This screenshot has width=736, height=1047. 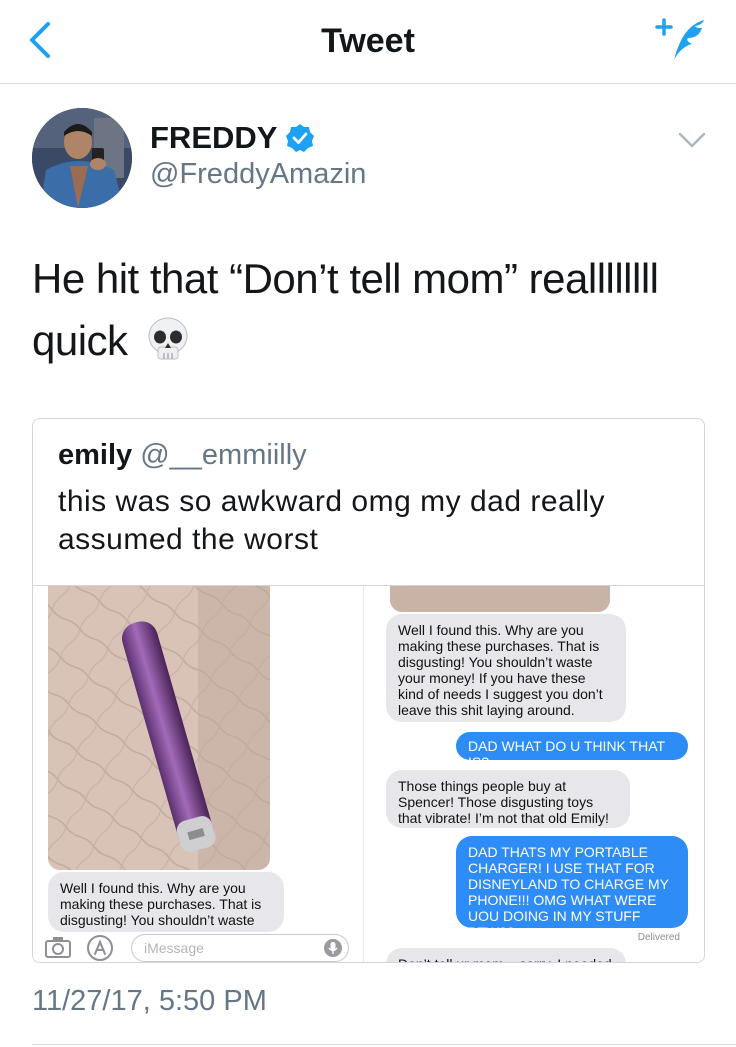 I want to click on nav-bar: Tweet, so click(x=368, y=42).